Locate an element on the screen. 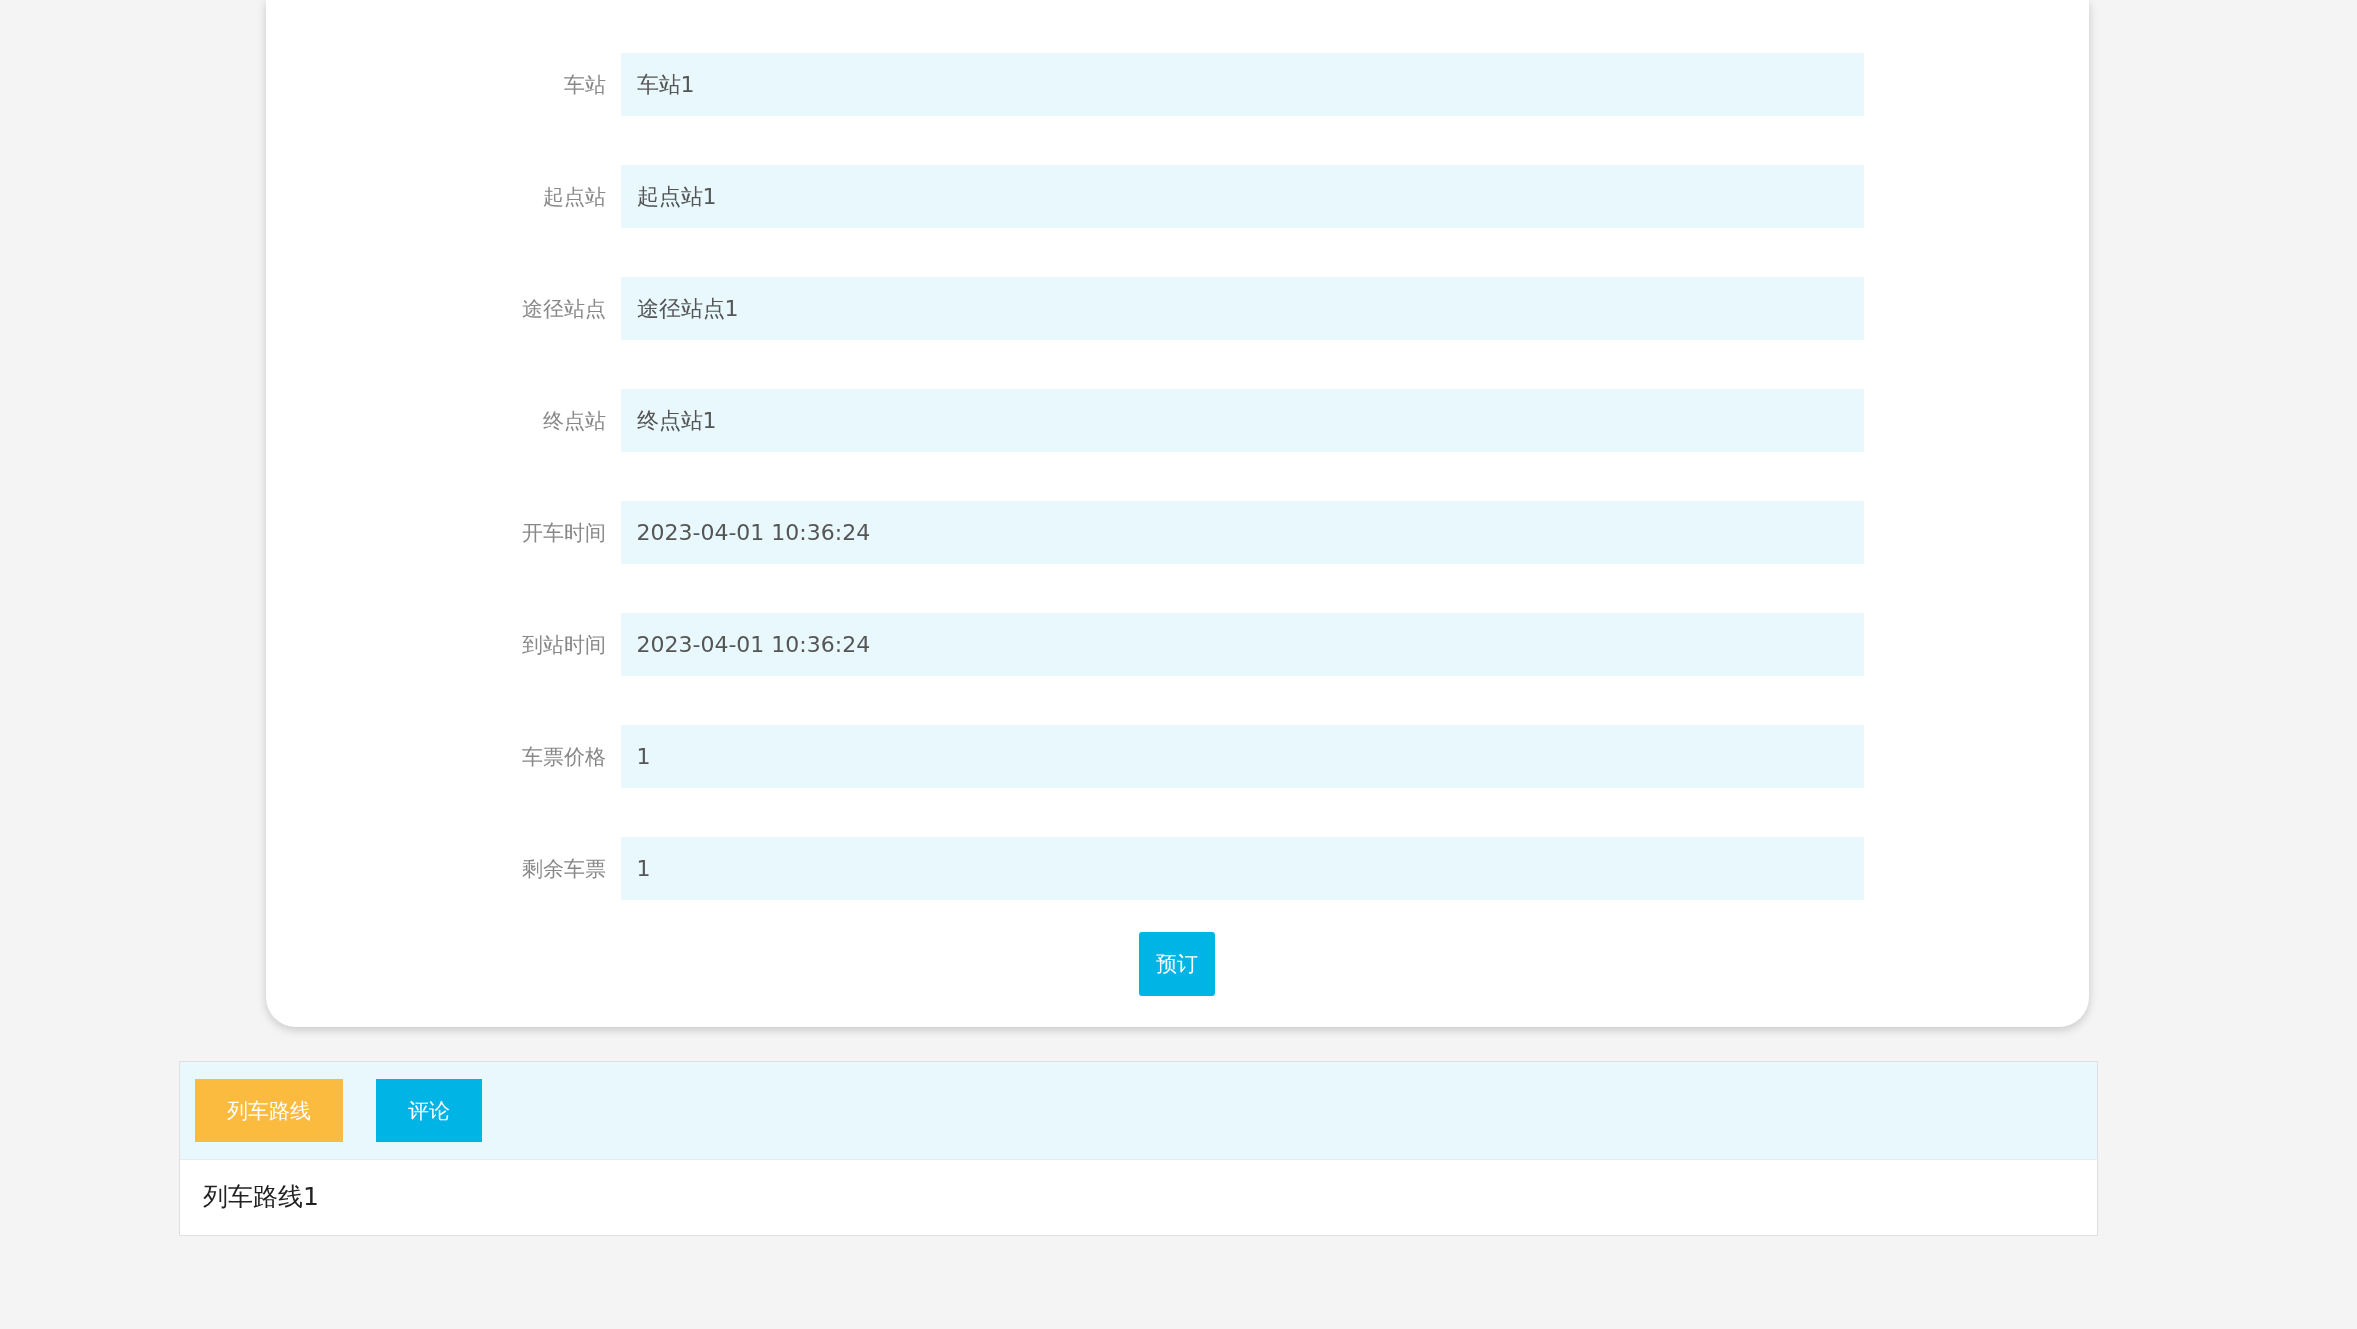 The image size is (2357, 1329). input-field: 起点站1 is located at coordinates (1242, 196).